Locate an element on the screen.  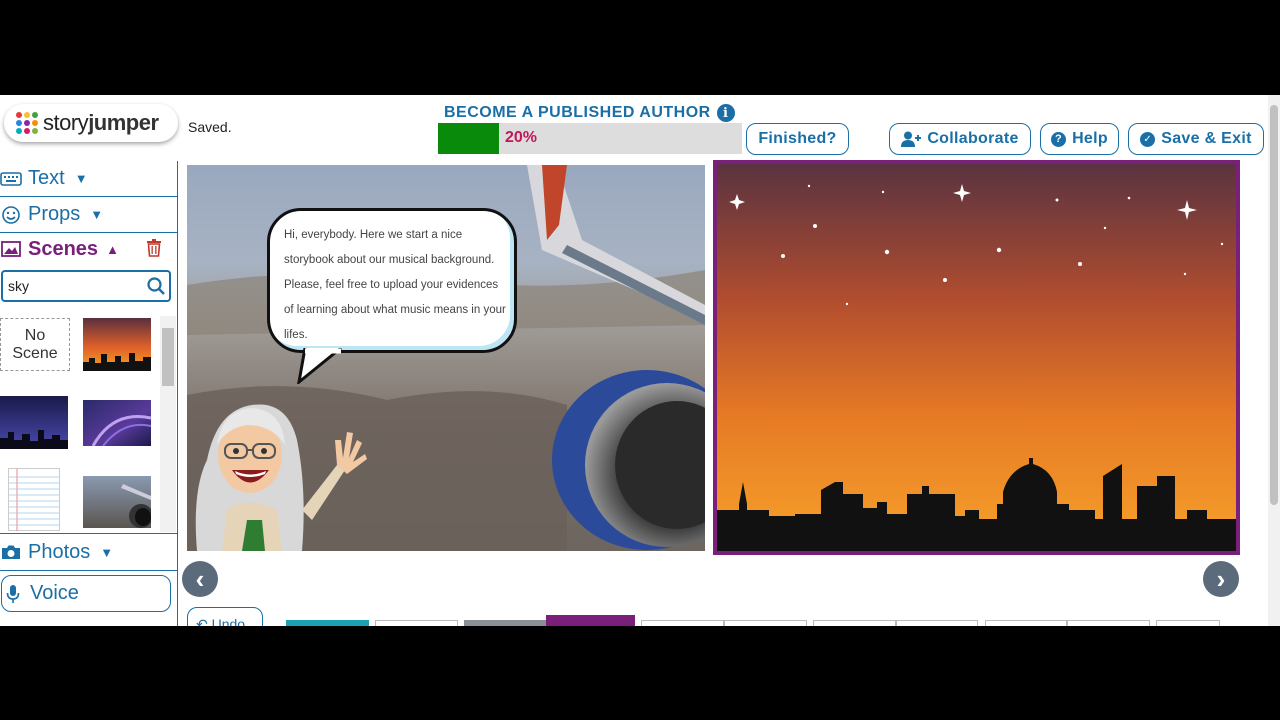
collaborate-label: Collaborate is located at coordinates (973, 138).